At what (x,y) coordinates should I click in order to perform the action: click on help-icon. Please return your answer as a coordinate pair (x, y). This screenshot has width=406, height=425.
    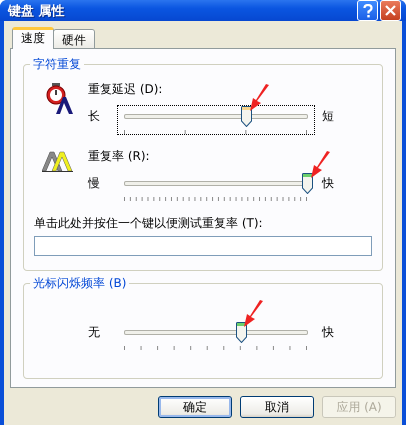
    Looking at the image, I should click on (367, 11).